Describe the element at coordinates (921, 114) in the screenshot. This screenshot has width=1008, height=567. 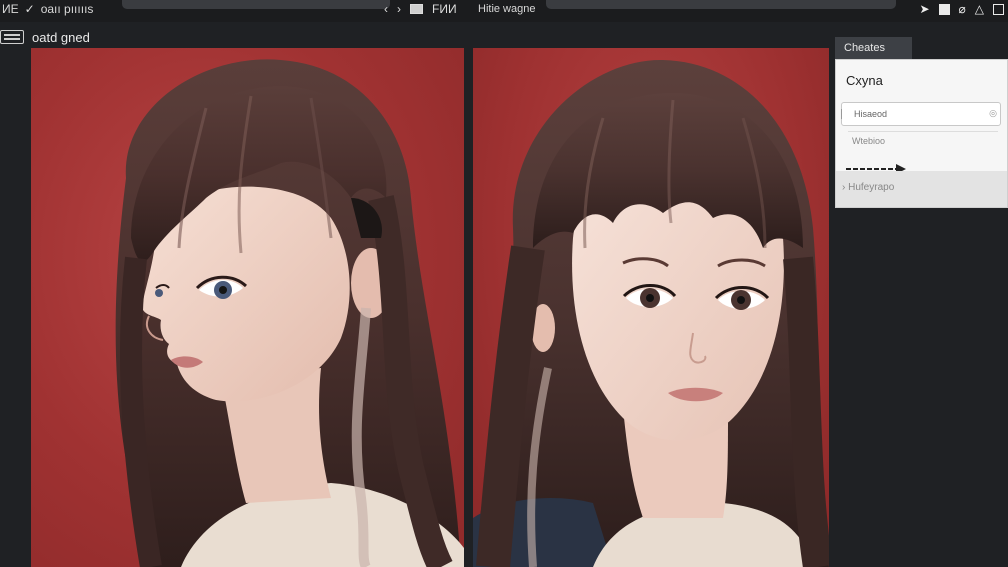
I see `dropdown-input: Hisaeod ◎` at that location.